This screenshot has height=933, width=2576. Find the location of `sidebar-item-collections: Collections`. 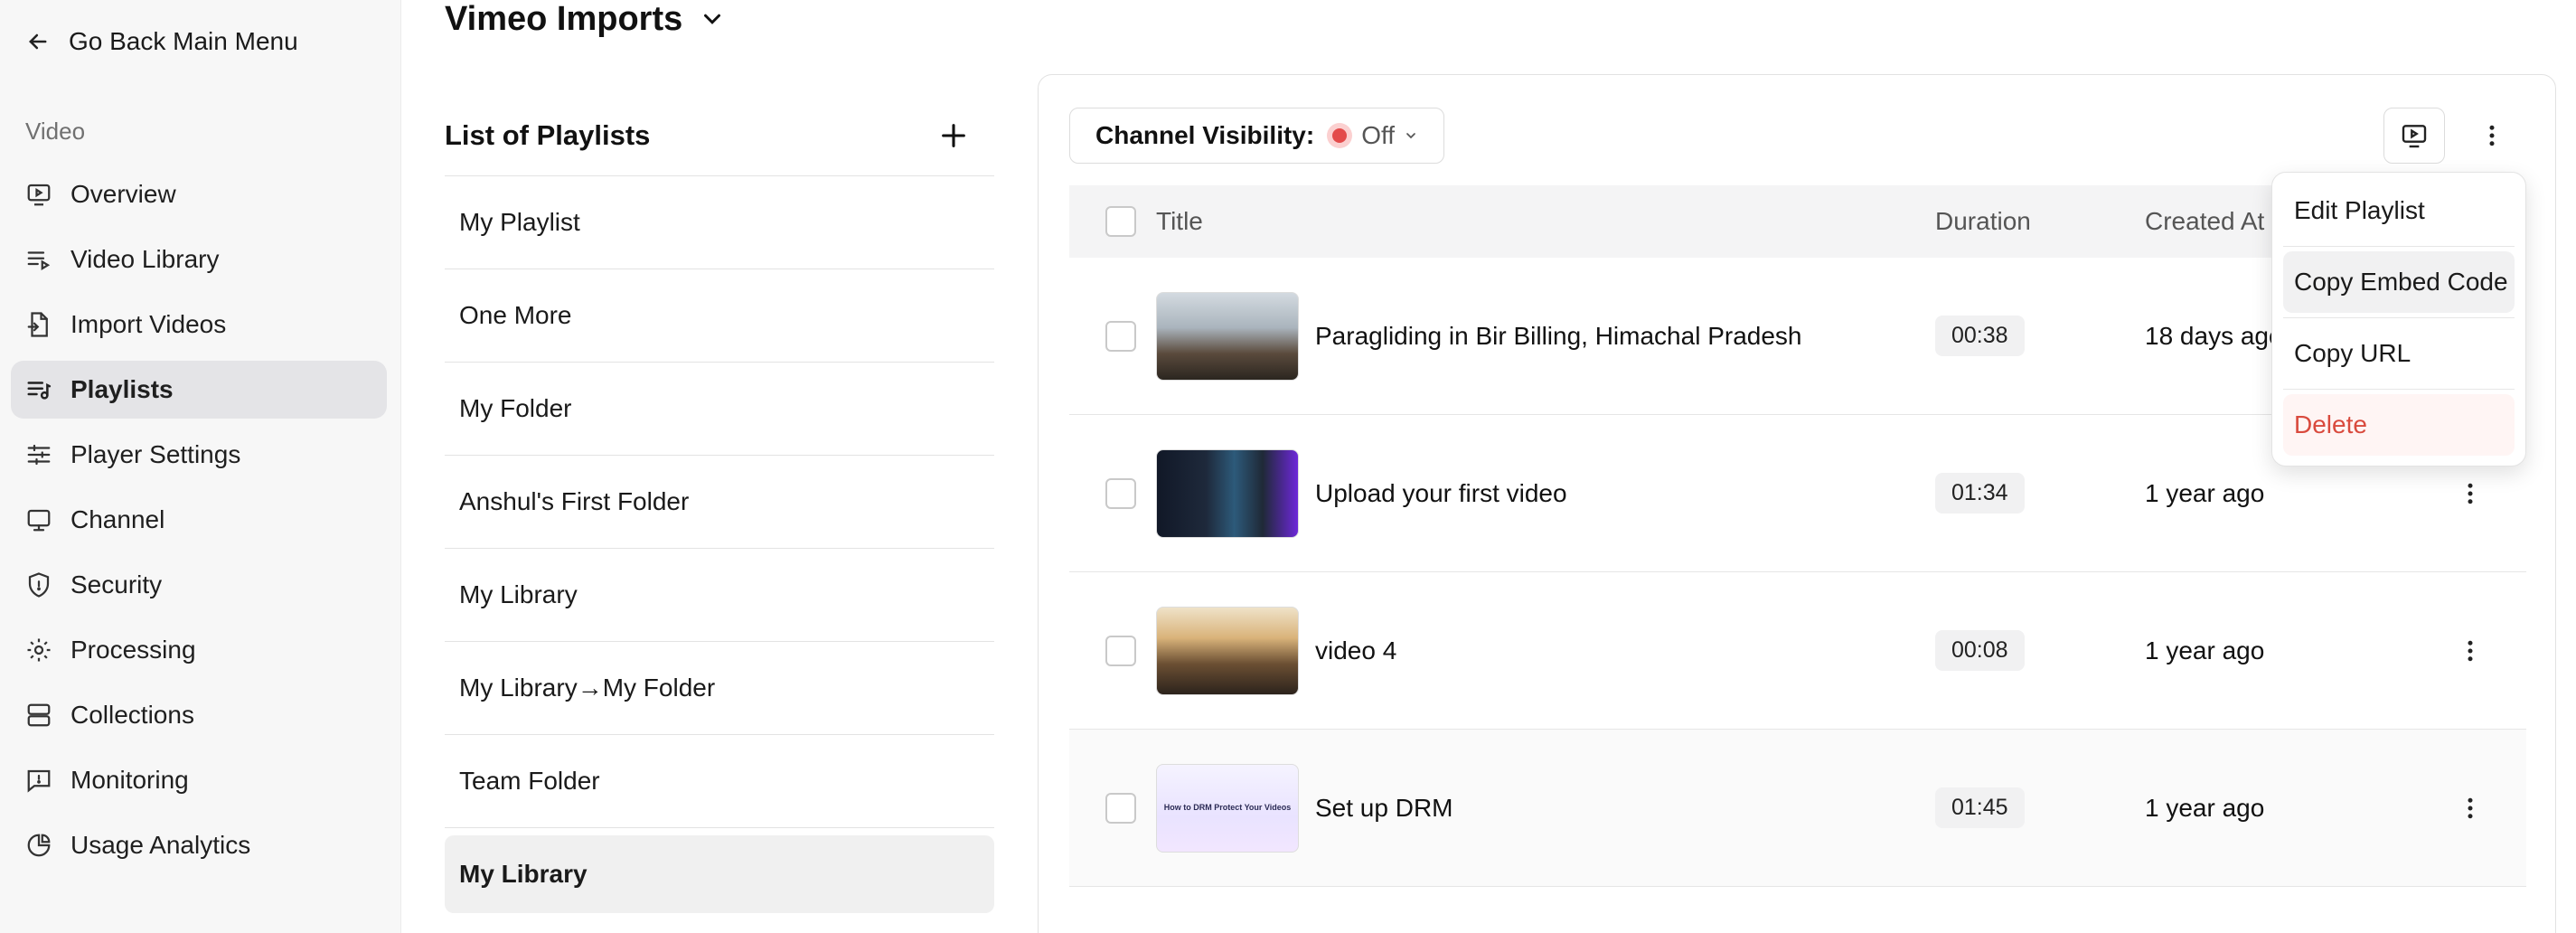

sidebar-item-collections: Collections is located at coordinates (199, 715).